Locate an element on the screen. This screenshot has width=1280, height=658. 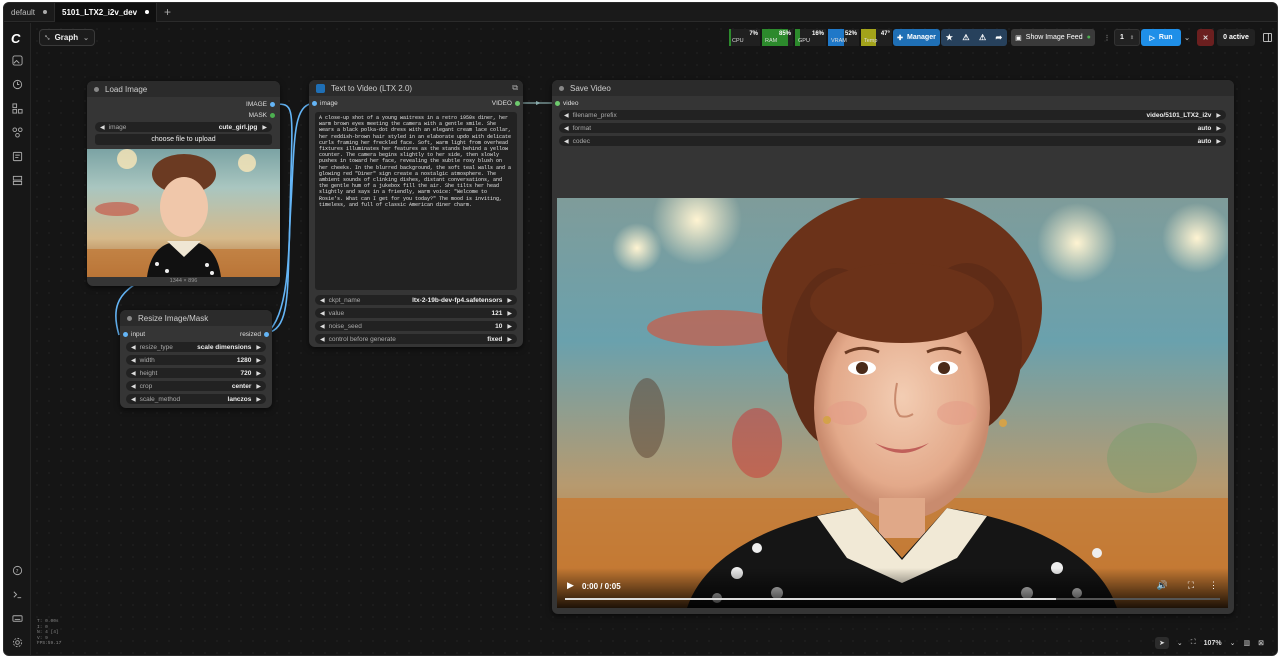
templates-icon is located at coordinates (17, 180).